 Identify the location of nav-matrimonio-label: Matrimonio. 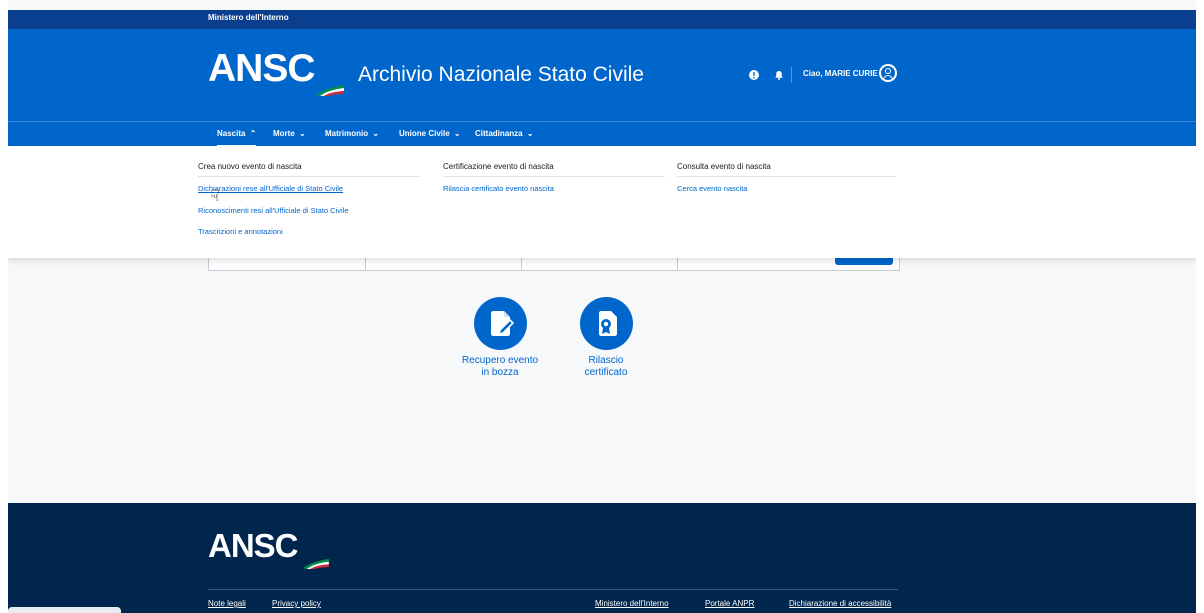
(347, 133).